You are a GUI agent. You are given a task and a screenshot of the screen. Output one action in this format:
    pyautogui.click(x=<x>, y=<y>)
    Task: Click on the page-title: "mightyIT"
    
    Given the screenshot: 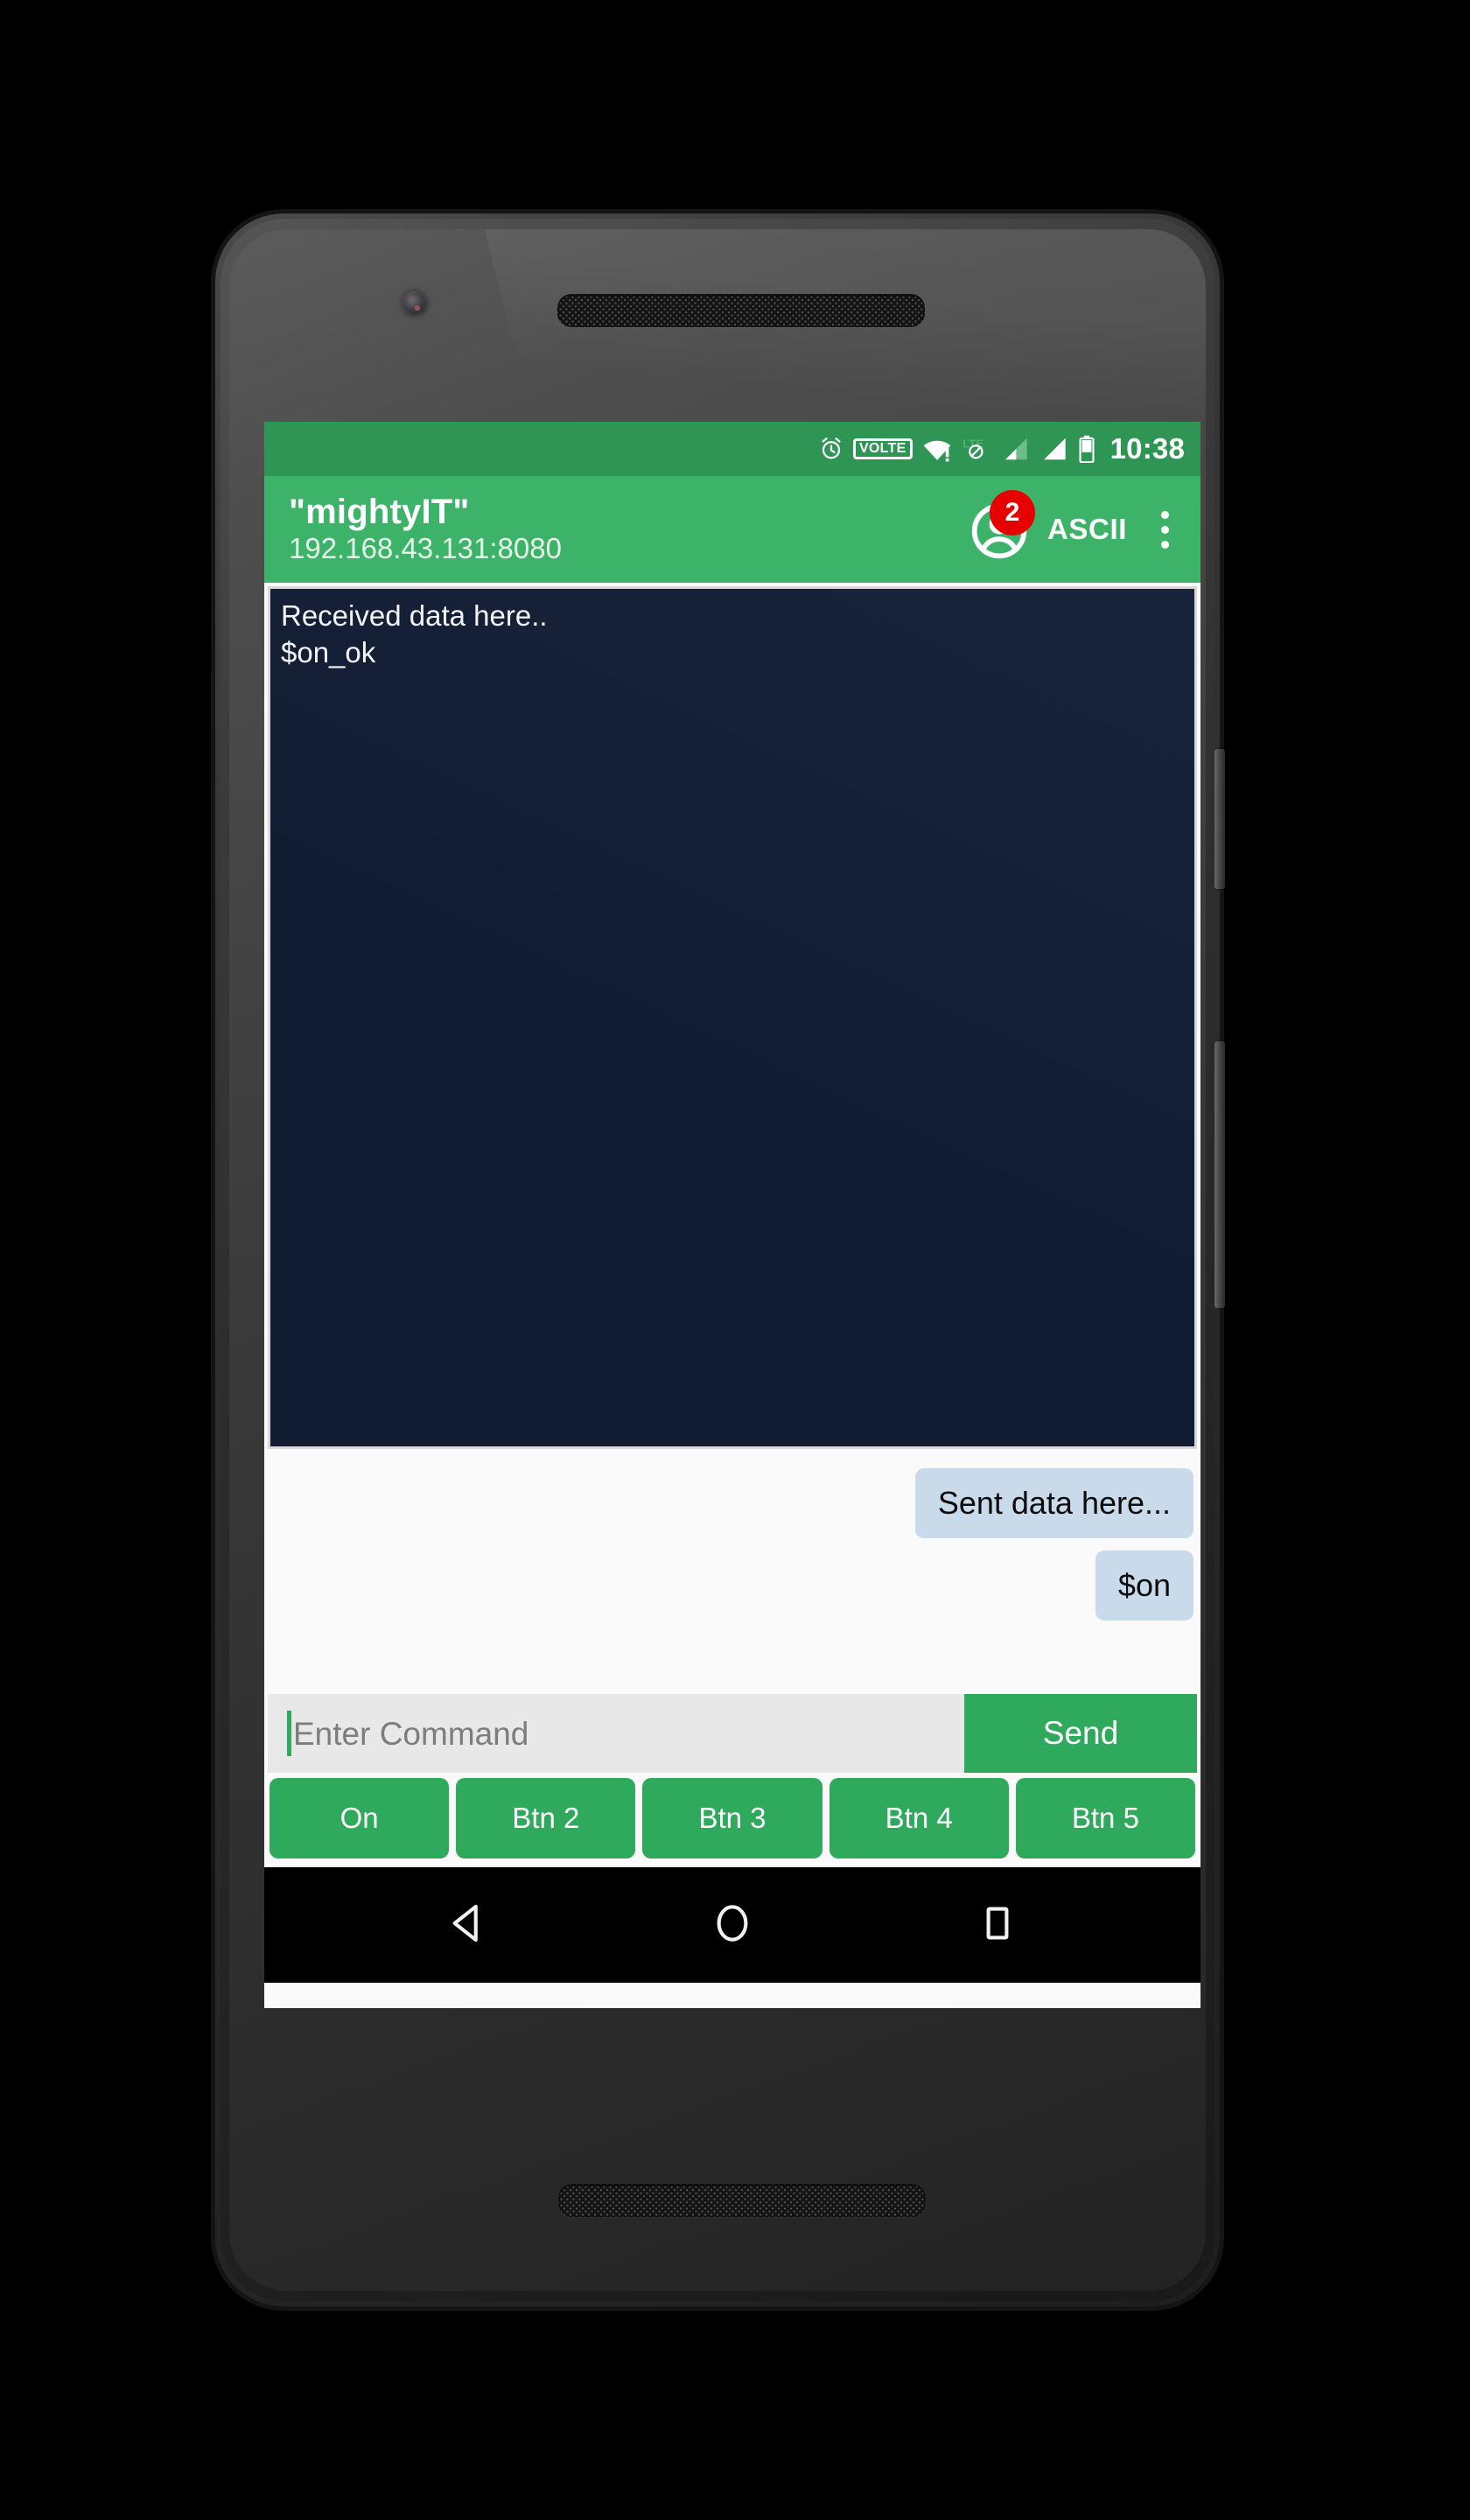 What is the action you would take?
    pyautogui.click(x=379, y=511)
    